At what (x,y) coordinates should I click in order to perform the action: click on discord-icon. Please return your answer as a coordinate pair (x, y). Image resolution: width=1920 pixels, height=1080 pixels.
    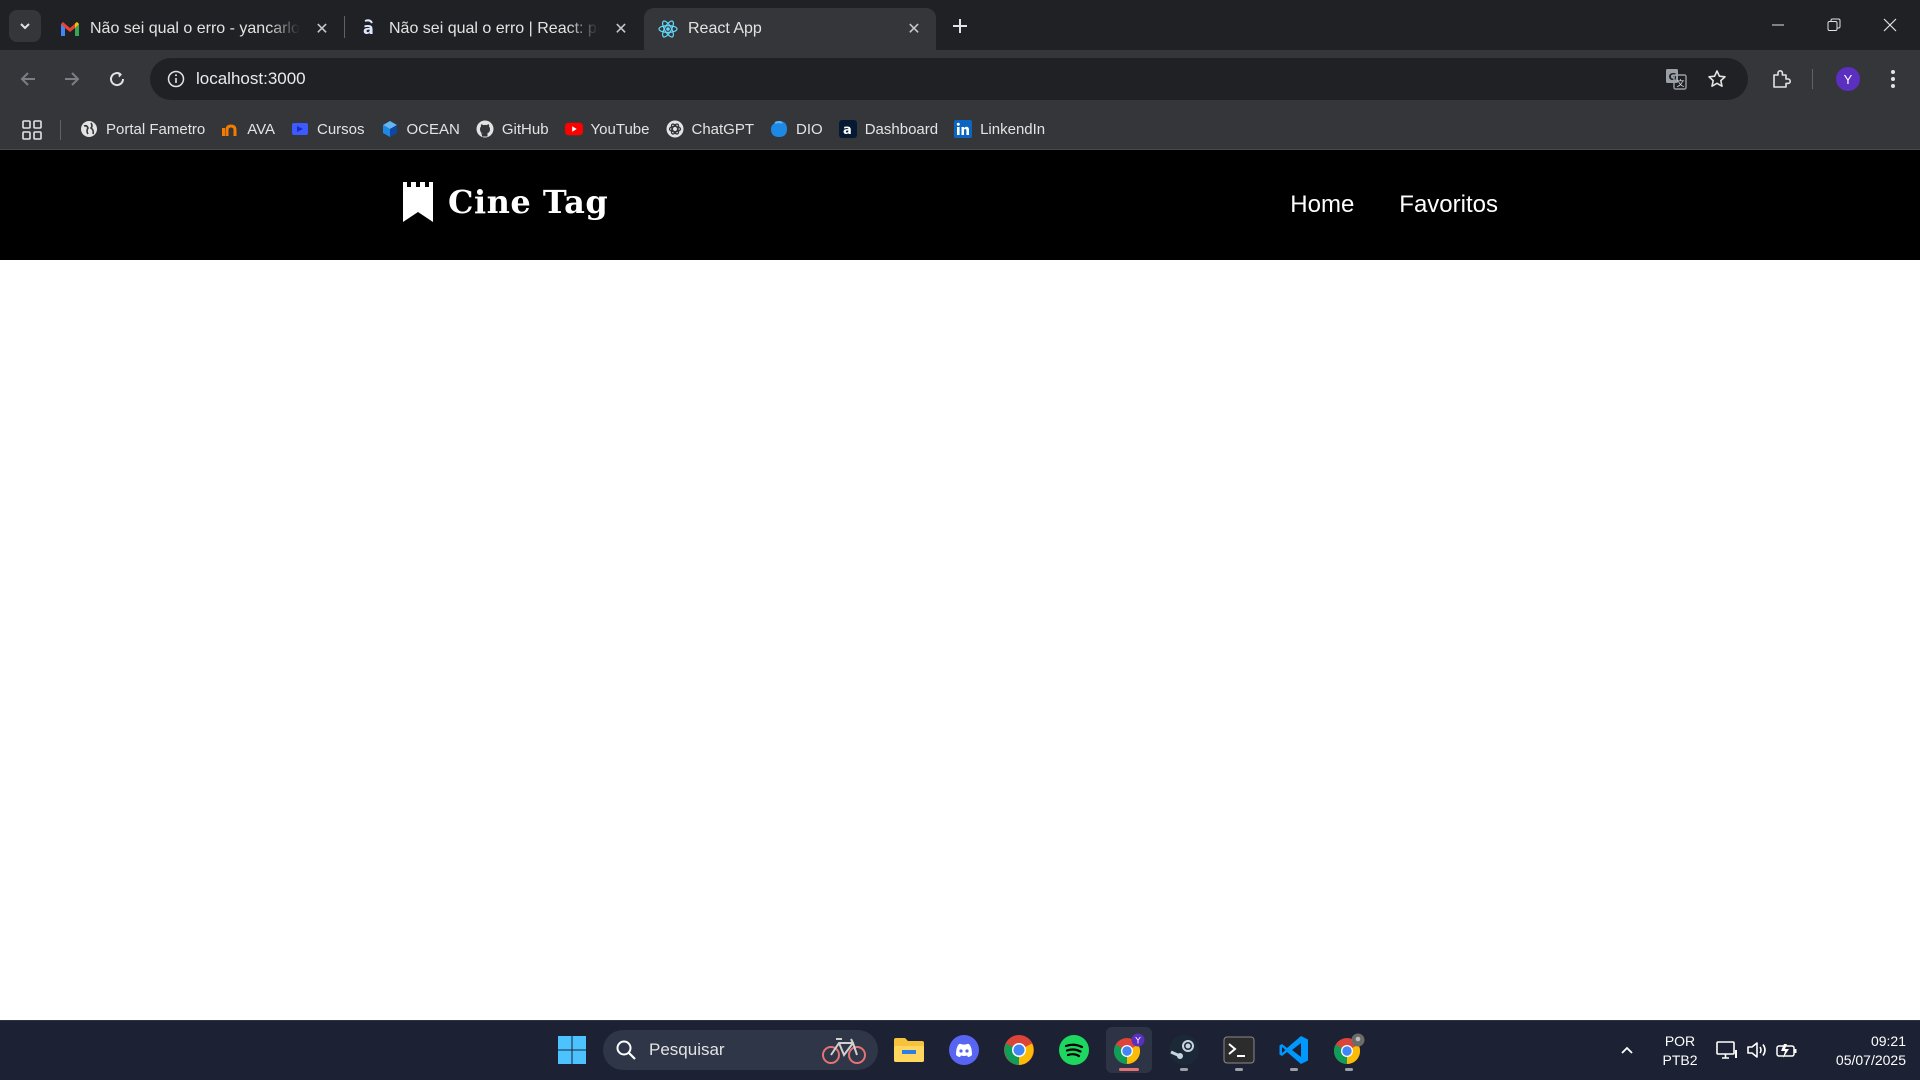
    Looking at the image, I should click on (964, 1050).